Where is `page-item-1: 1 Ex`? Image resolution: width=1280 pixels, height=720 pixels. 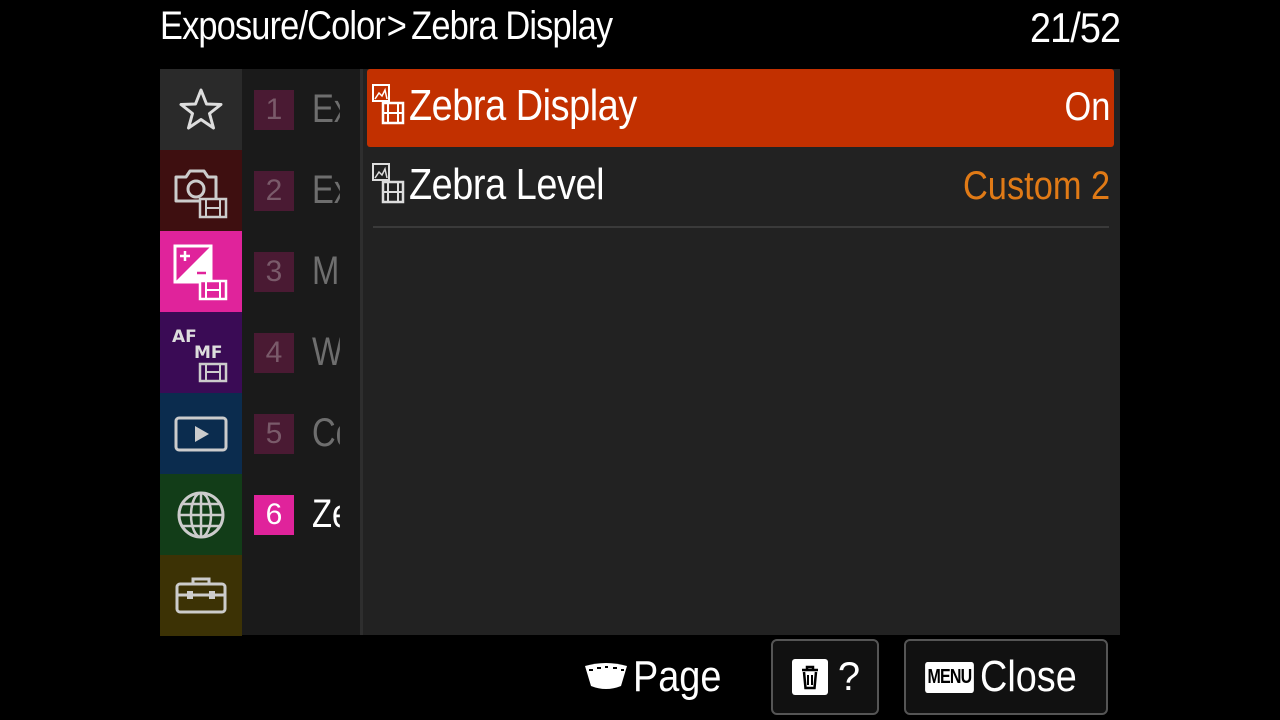 page-item-1: 1 Ex is located at coordinates (307, 109).